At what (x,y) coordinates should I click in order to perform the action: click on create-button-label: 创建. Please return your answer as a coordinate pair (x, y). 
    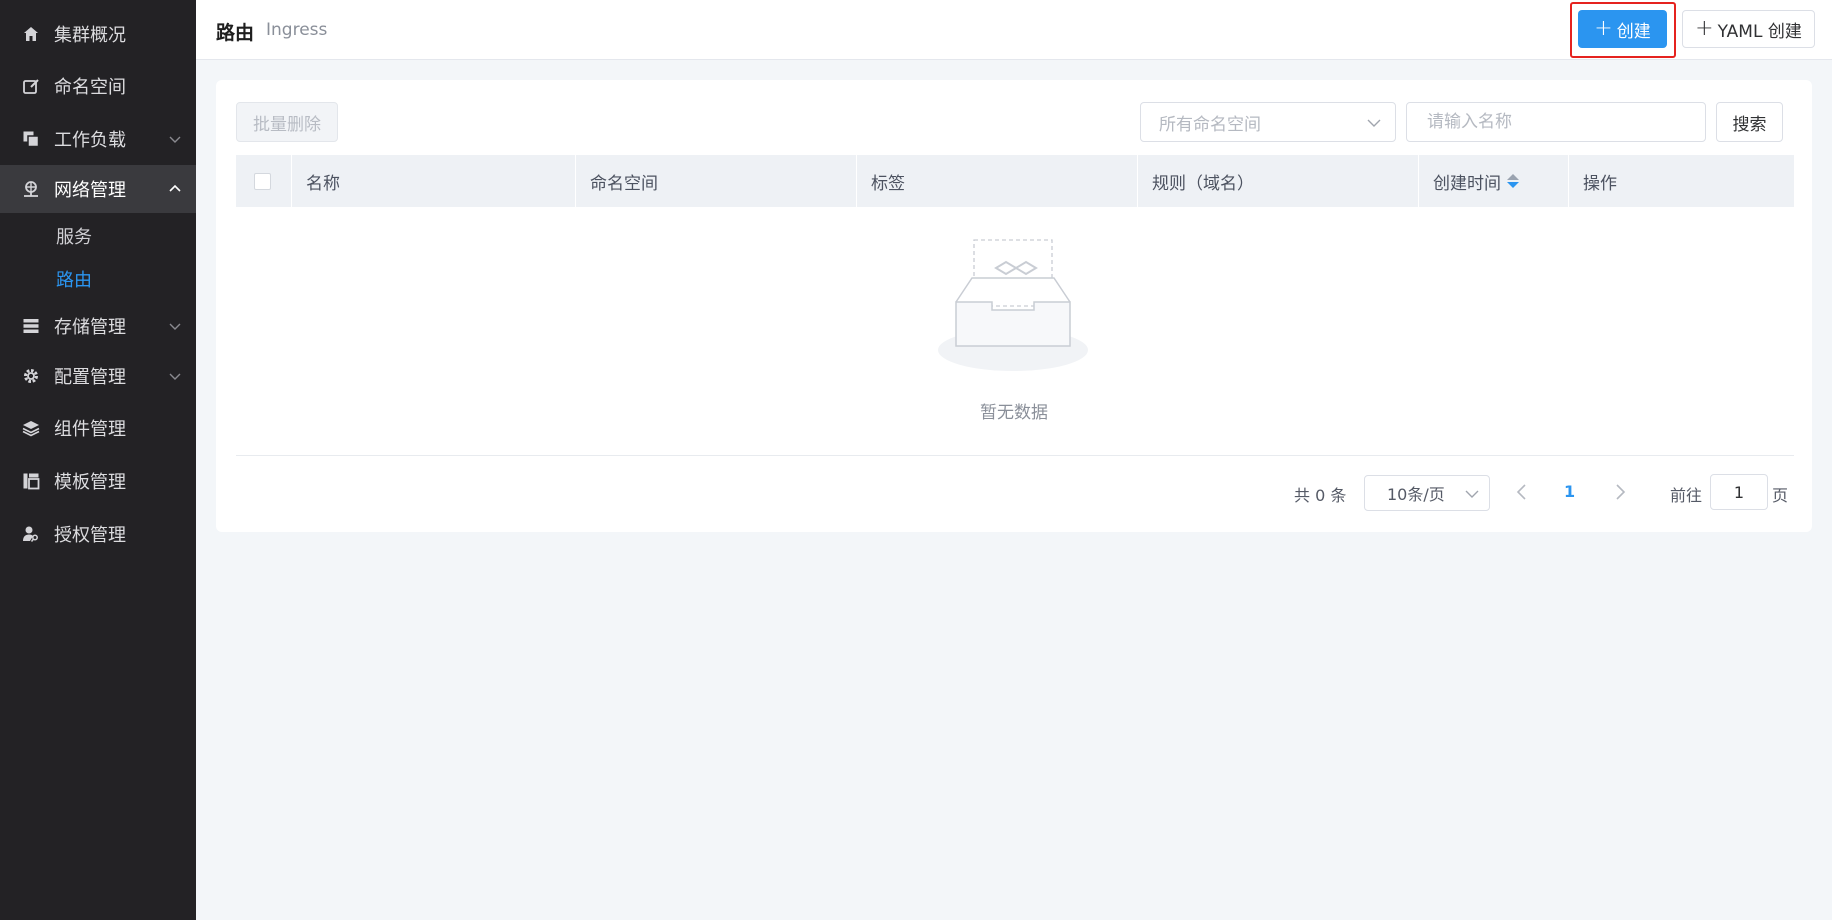
    Looking at the image, I should click on (1633, 31).